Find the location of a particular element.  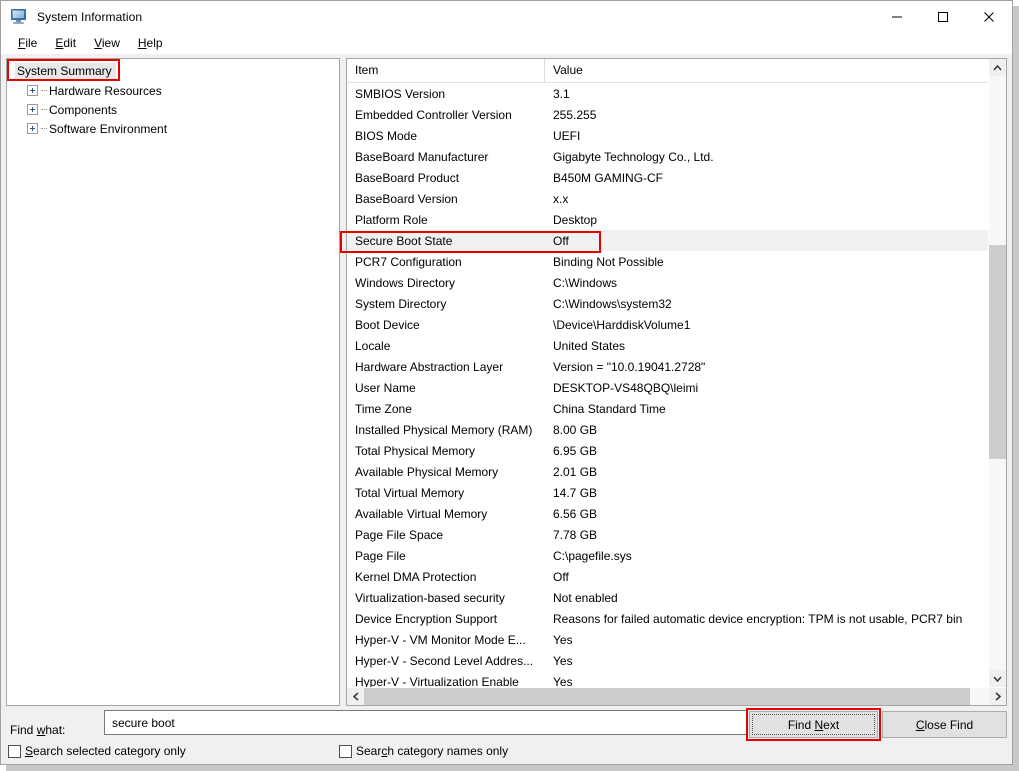

cell-item: SMBIOS Version is located at coordinates (400, 93).